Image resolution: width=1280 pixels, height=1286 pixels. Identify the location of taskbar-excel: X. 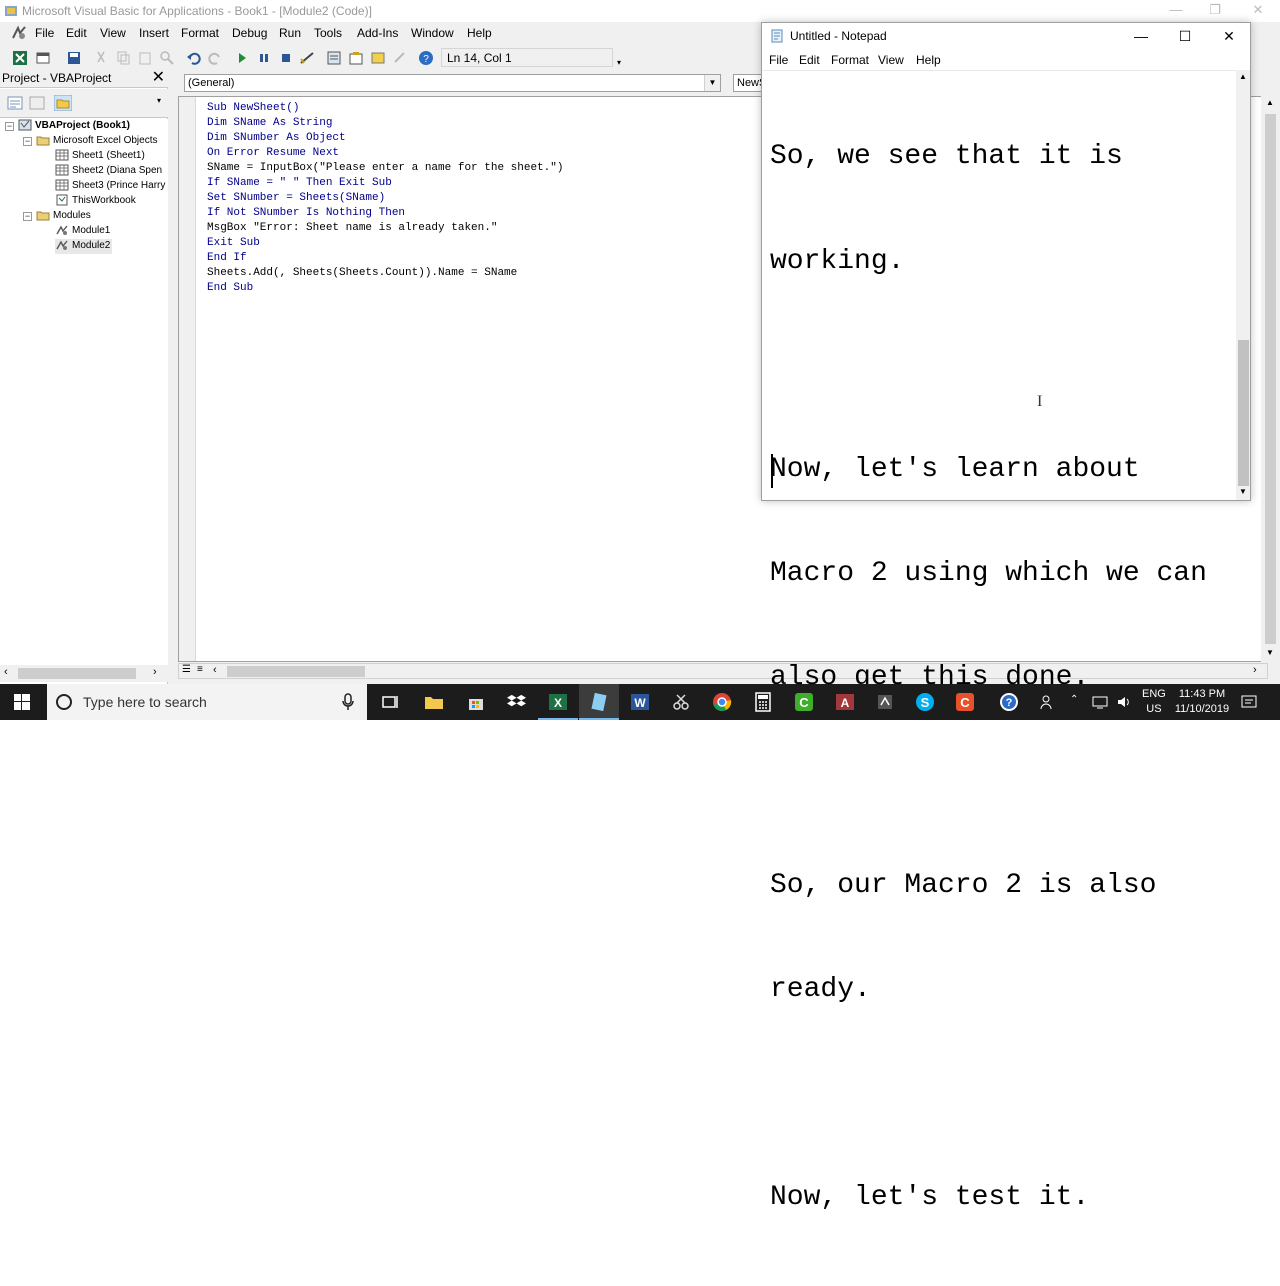
(558, 702).